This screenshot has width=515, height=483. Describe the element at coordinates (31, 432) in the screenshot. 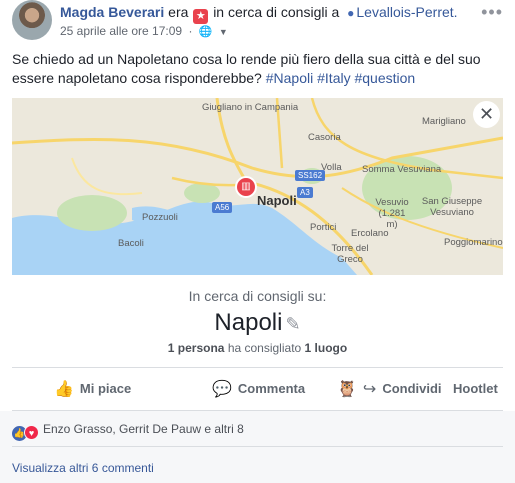

I see `love-reaction-icon: ♥` at that location.